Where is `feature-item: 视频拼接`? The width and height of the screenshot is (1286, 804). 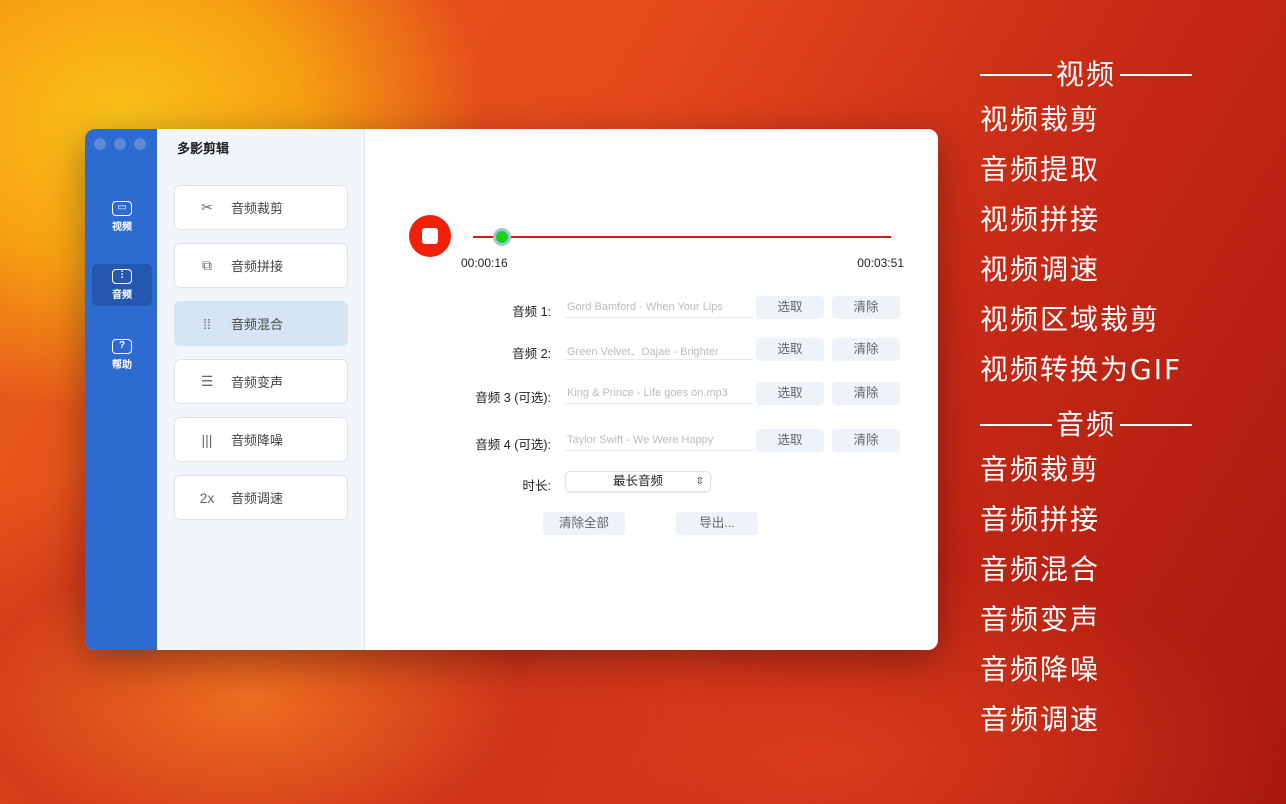
feature-item: 视频拼接 is located at coordinates (1040, 219).